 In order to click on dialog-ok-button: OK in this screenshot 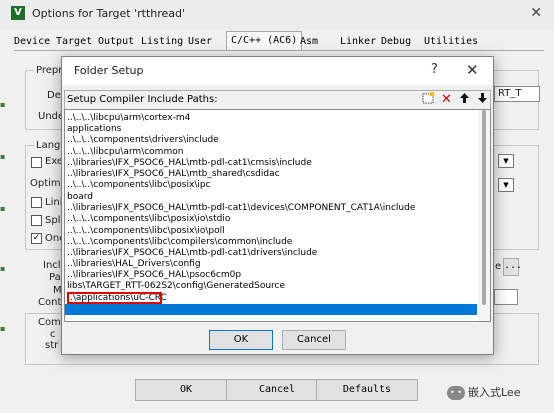, I will do `click(241, 340)`.